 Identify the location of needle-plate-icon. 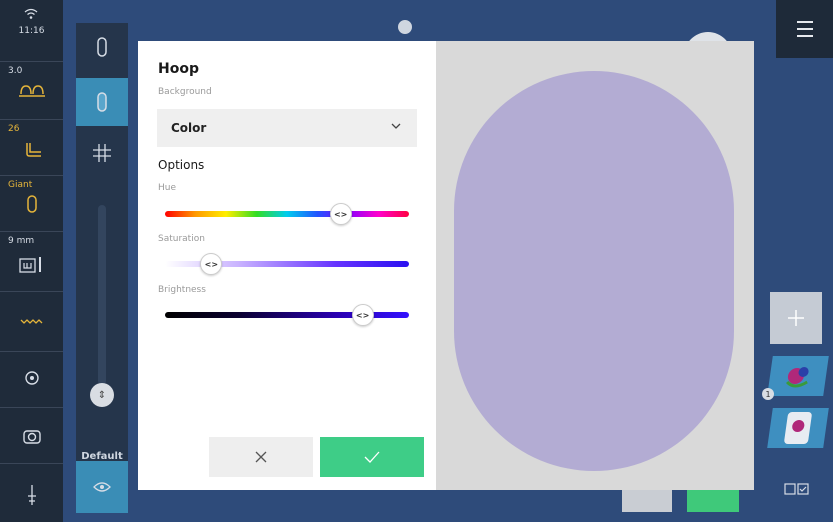
(29, 265).